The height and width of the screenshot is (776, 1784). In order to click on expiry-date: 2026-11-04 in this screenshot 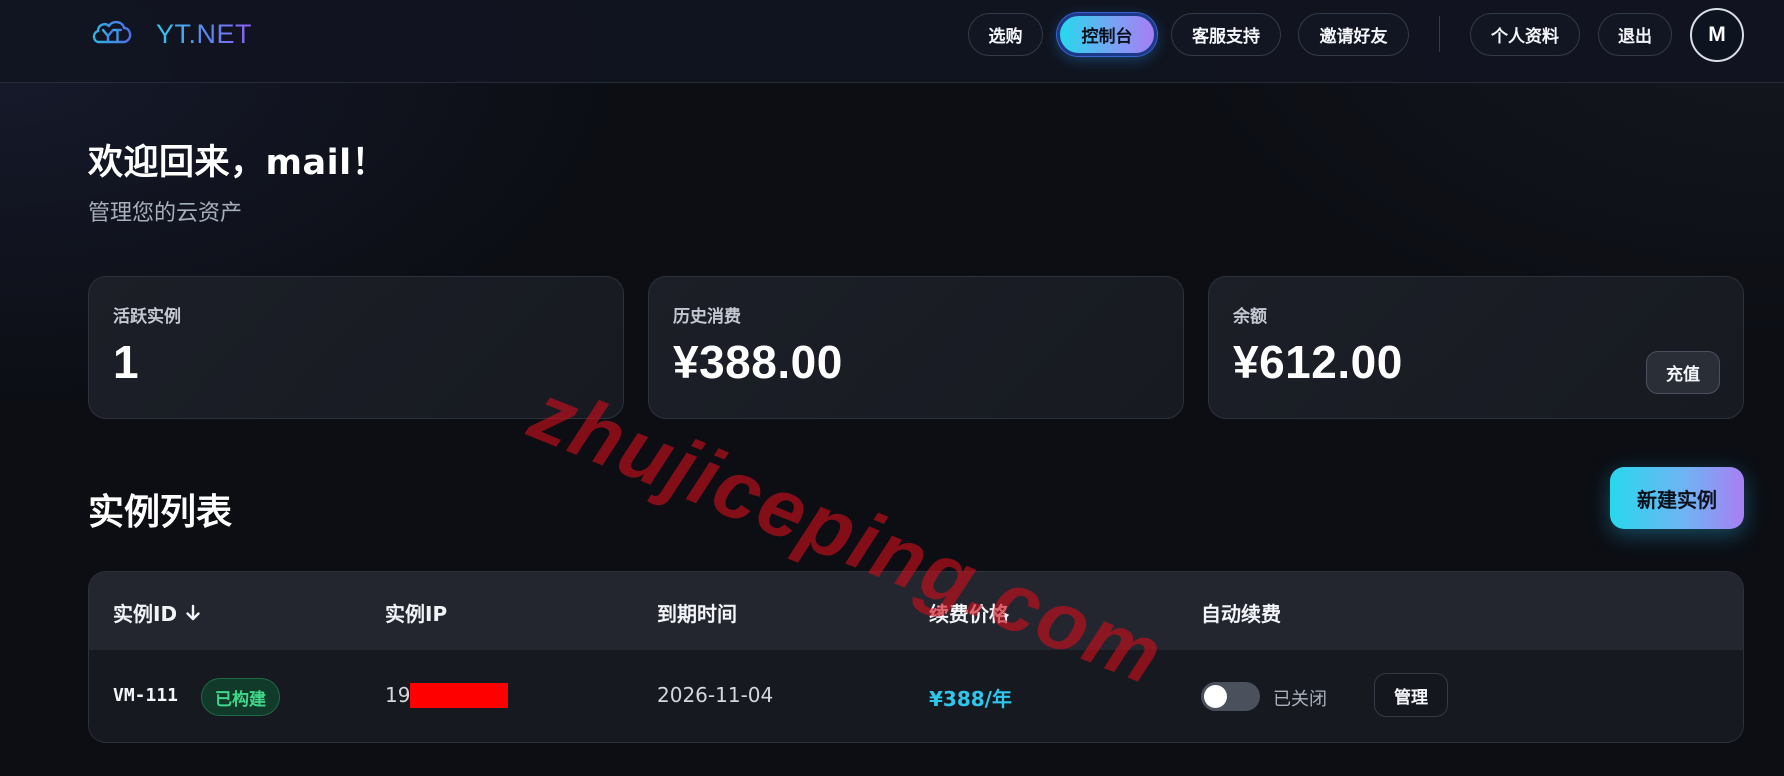, I will do `click(715, 695)`.